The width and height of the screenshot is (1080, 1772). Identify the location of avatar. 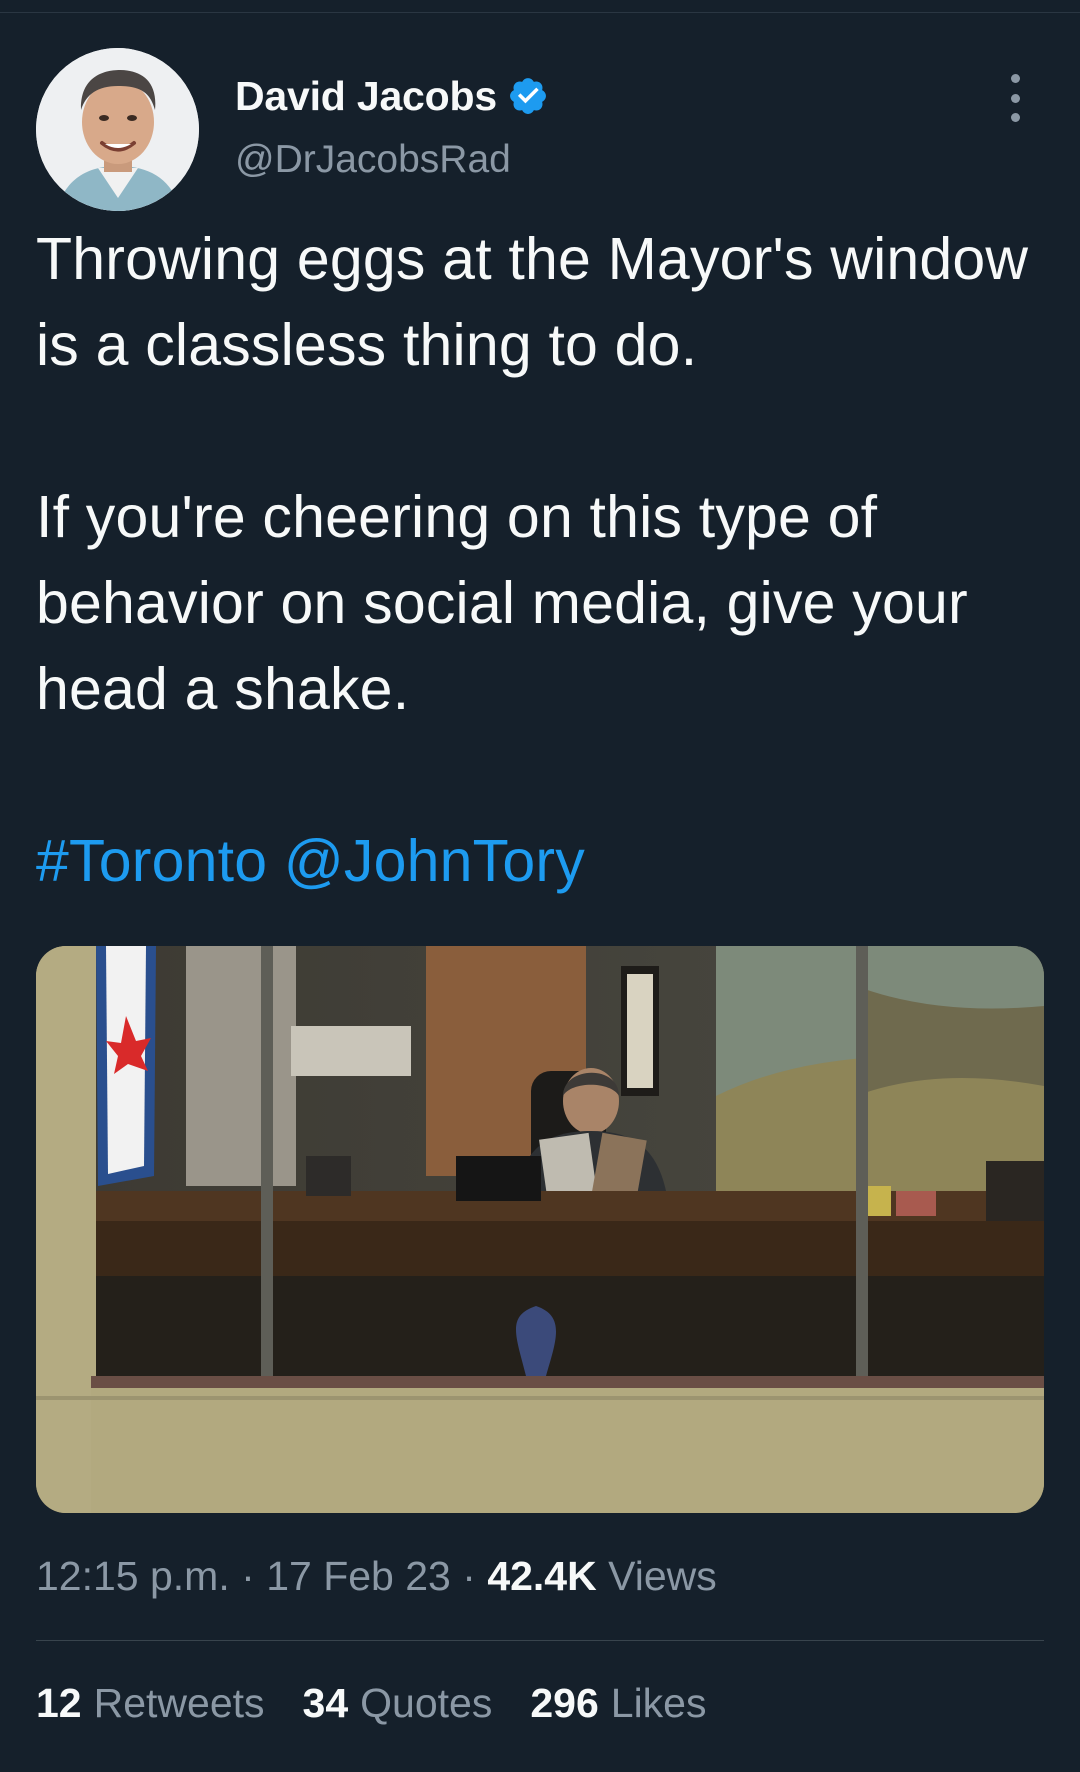
(117, 129).